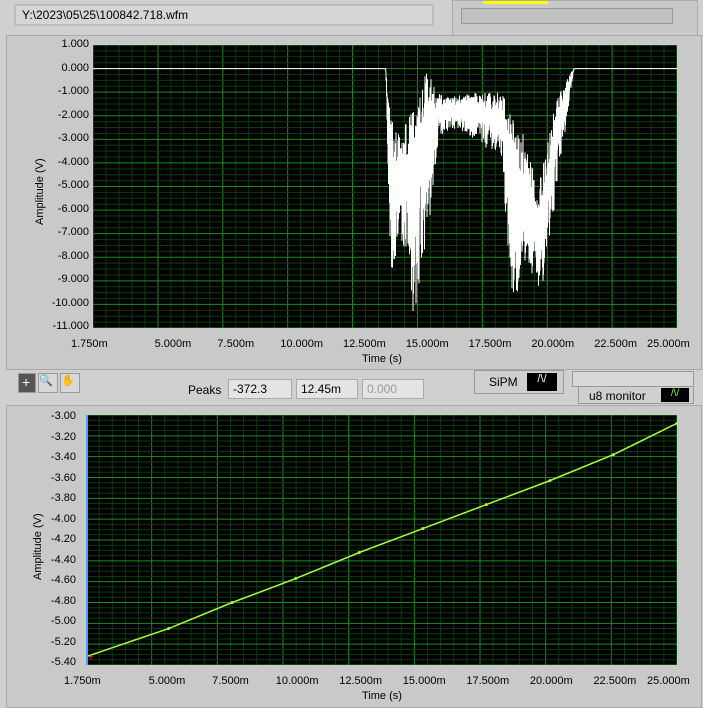  What do you see at coordinates (63, 580) in the screenshot?
I see `y-tick-label: -4.60` at bounding box center [63, 580].